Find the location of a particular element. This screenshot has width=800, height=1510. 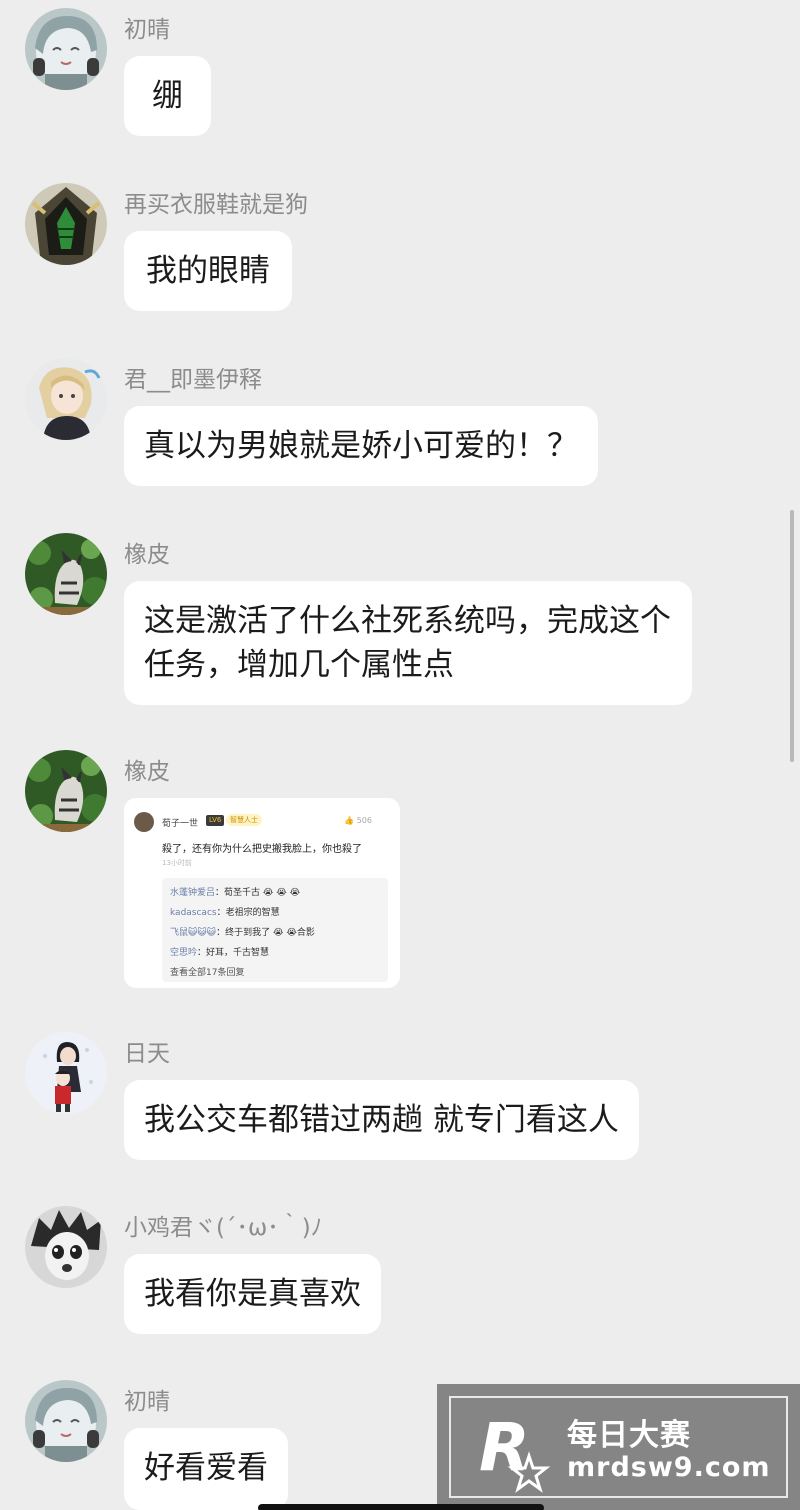

reply-item: 水蓬钟爱吕：荀圣千古 😭 😭 😭 is located at coordinates (235, 893).